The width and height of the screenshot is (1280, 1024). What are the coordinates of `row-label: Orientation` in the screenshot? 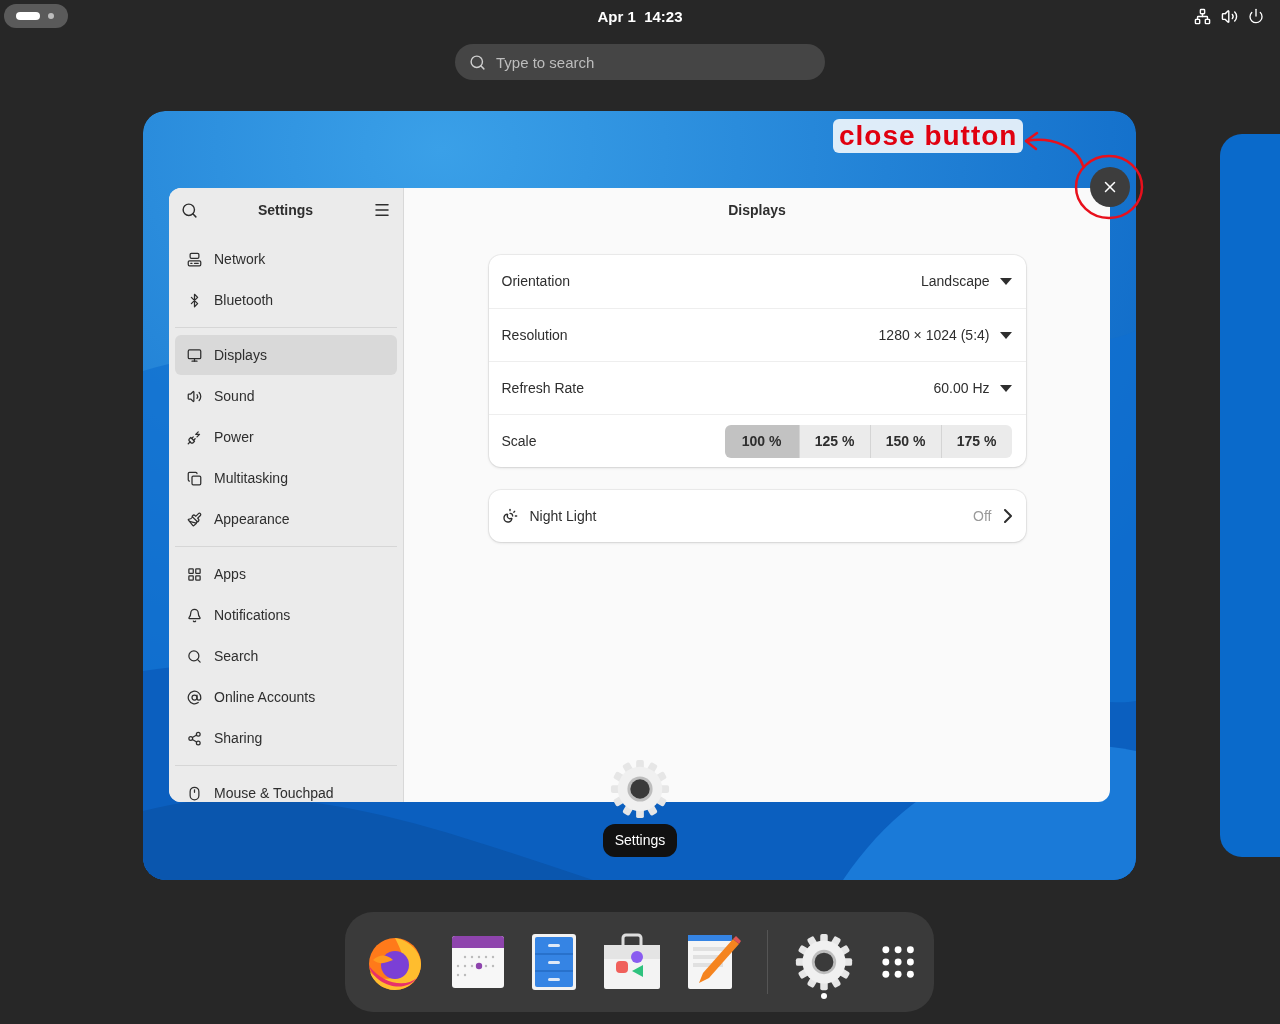 It's located at (535, 281).